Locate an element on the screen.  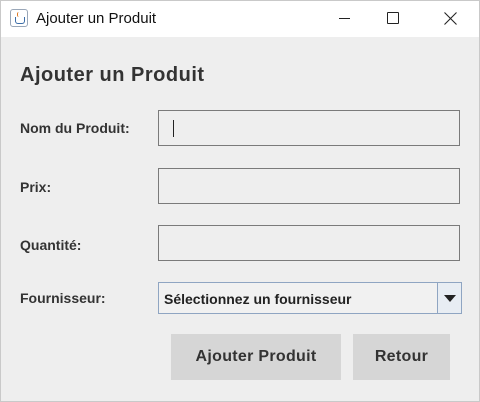
java-app-icon is located at coordinates (19, 18).